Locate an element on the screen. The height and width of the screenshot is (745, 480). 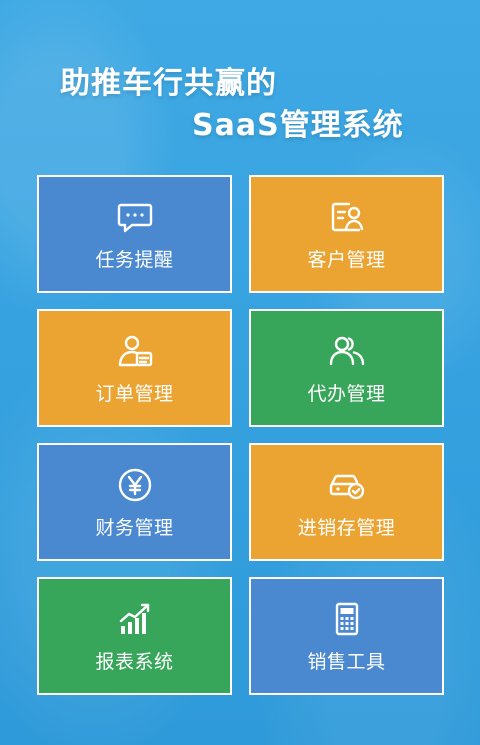
tile-task-reminder: 任务提醒 is located at coordinates (134, 234).